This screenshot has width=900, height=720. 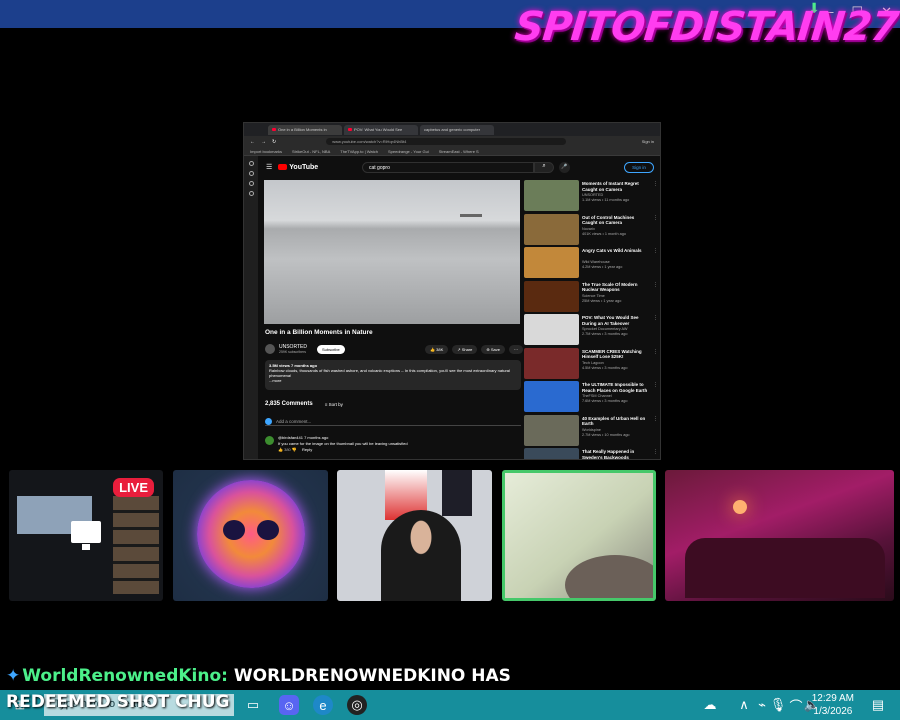 I want to click on chat-text: WORLDRENOWNEDKINO HAS, so click(x=372, y=676).